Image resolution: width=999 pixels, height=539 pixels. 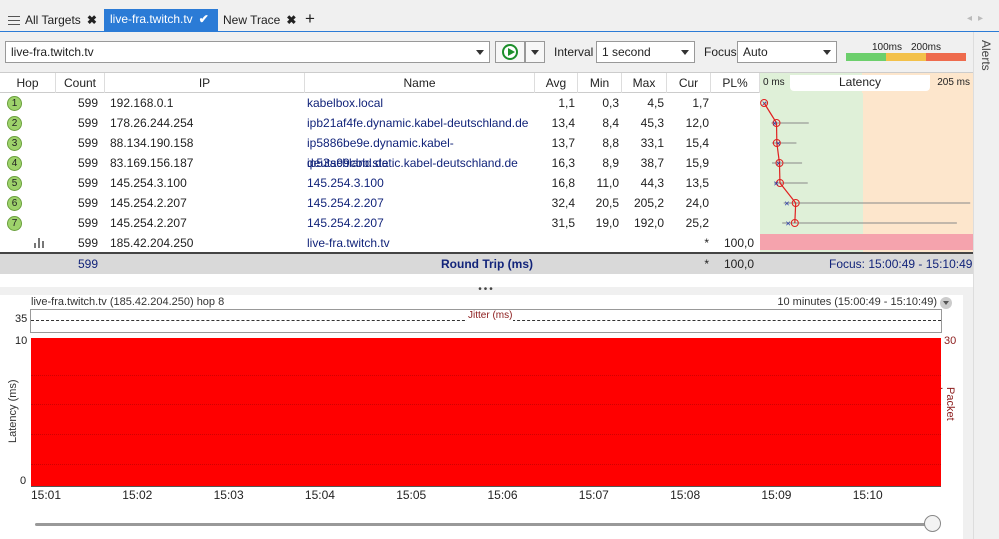 I want to click on graph-scrollbar, so click(x=968, y=417).